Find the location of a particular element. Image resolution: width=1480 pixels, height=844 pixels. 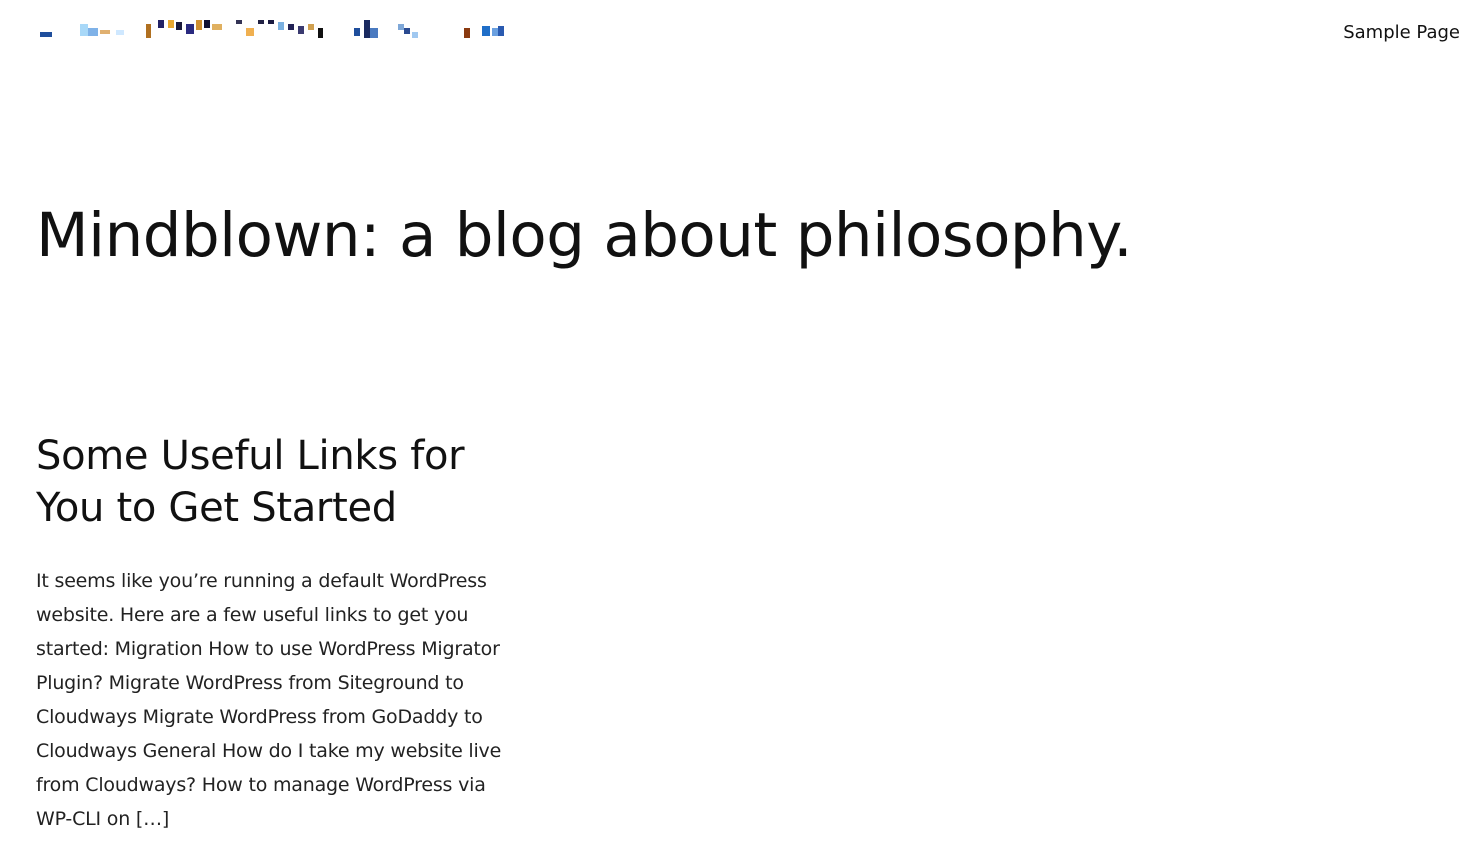

post-title-link: Some Useful Links for You to Get Started is located at coordinates (271, 482).